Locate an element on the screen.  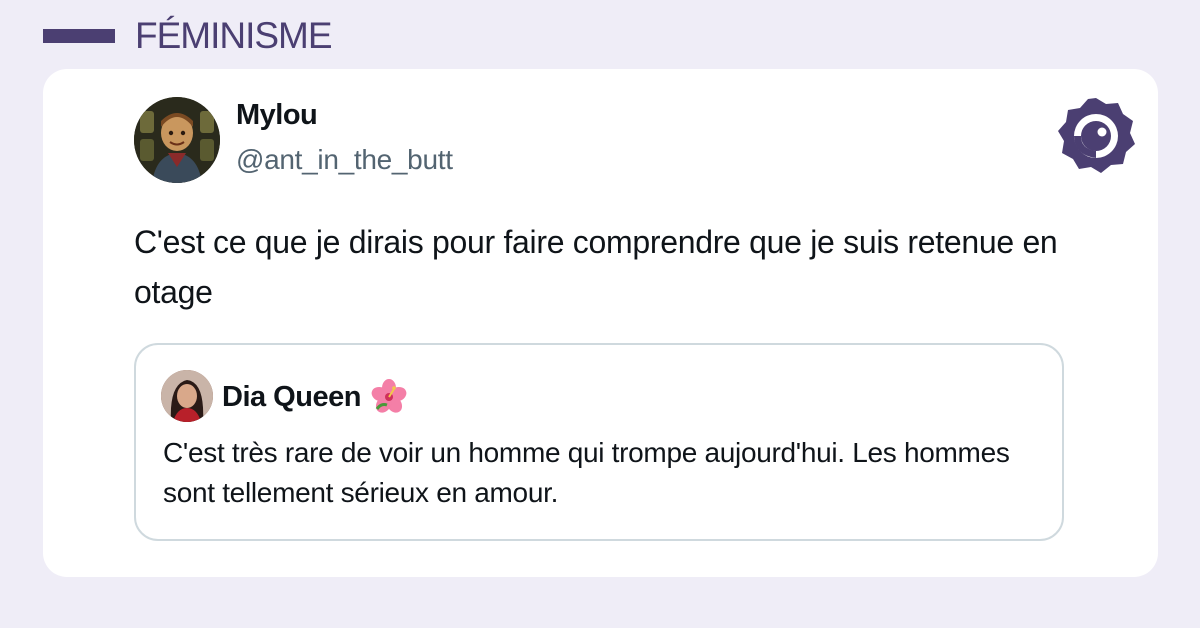
category-bar is located at coordinates (79, 36).